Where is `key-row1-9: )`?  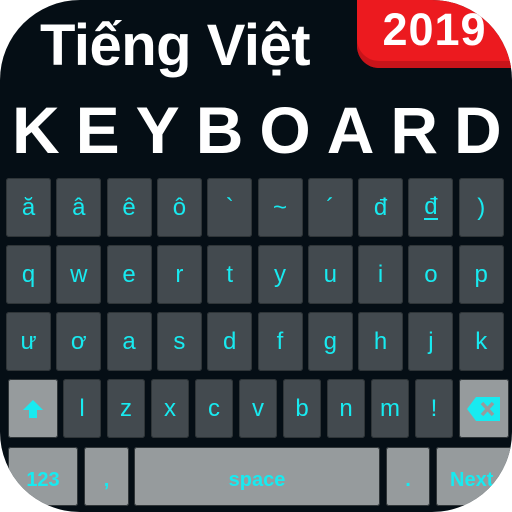
key-row1-9: ) is located at coordinates (481, 207).